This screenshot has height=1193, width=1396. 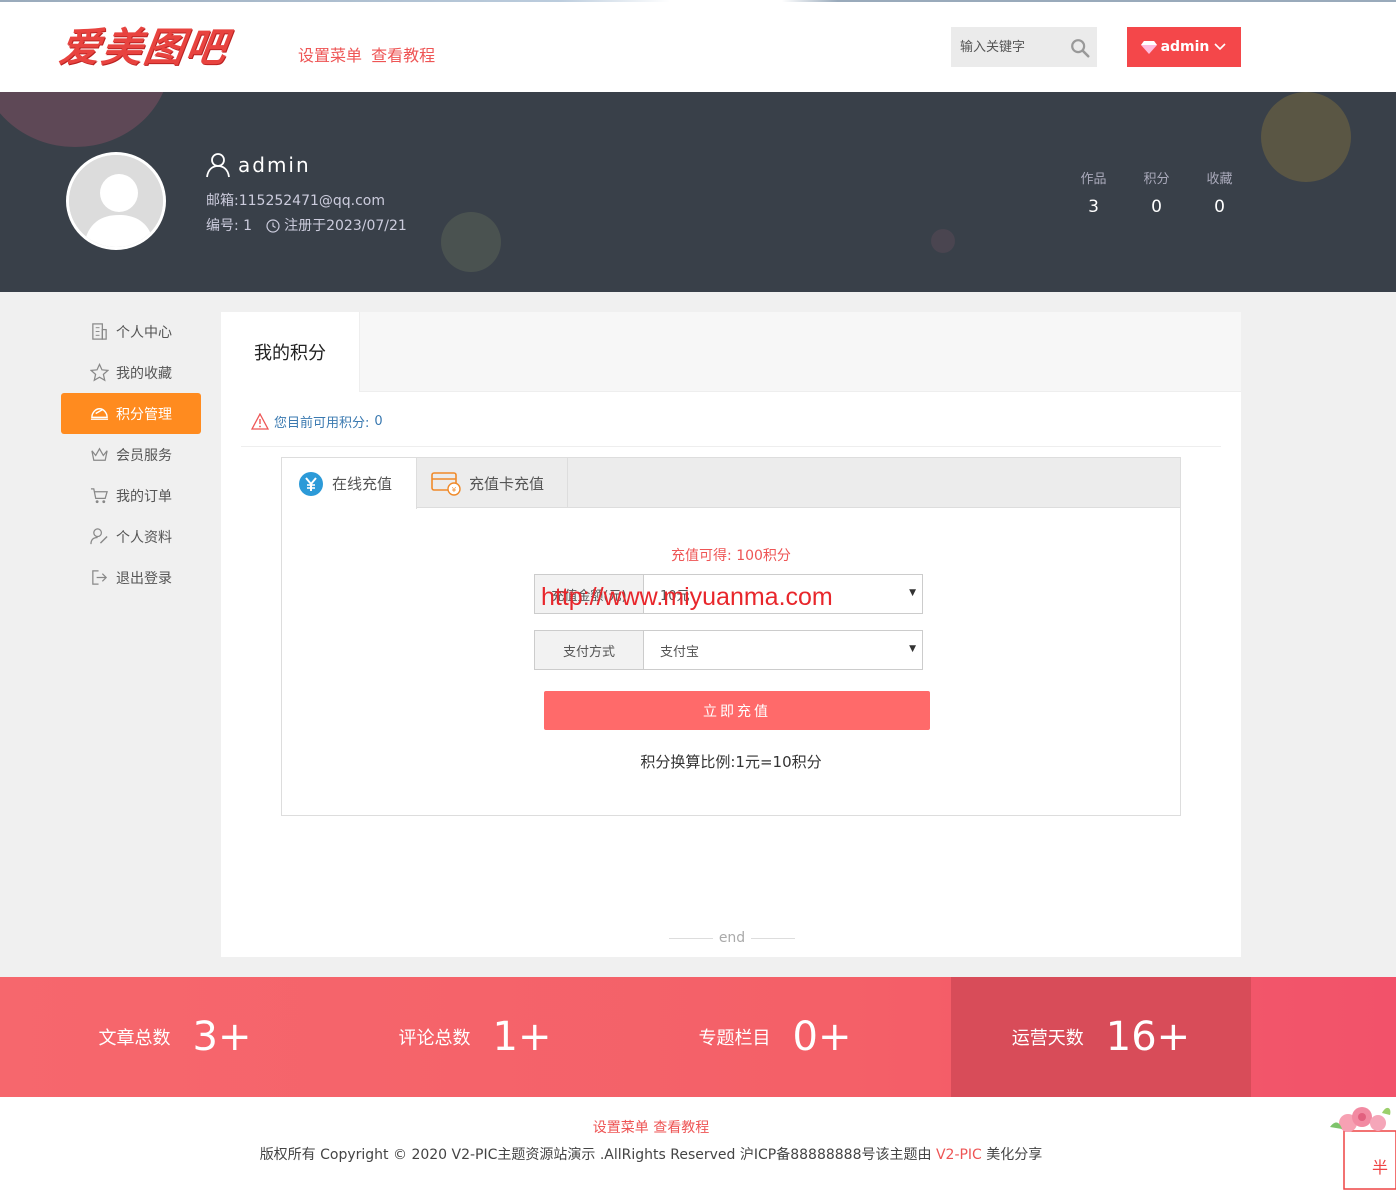 What do you see at coordinates (403, 55) in the screenshot?
I see `menu-link-tutorial: 查看教程` at bounding box center [403, 55].